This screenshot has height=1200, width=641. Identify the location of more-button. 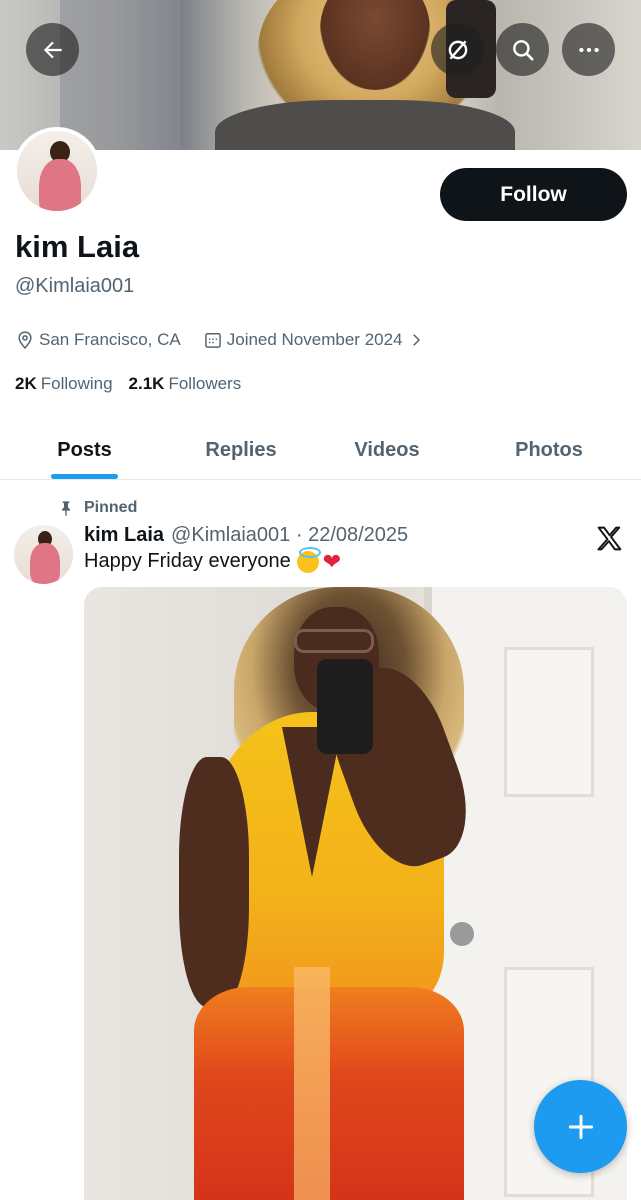
(588, 49).